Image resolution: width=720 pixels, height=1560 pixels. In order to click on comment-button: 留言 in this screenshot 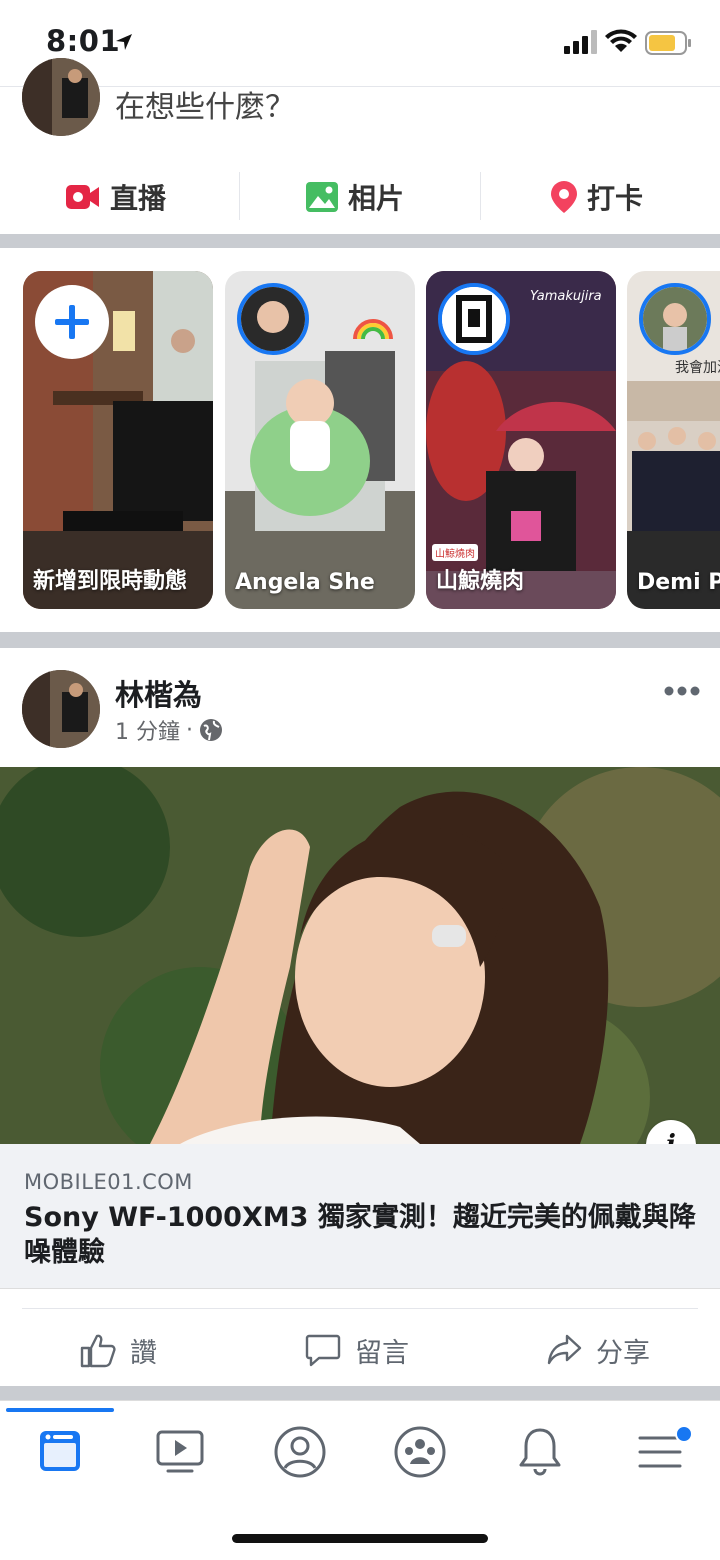, I will do `click(357, 1350)`.